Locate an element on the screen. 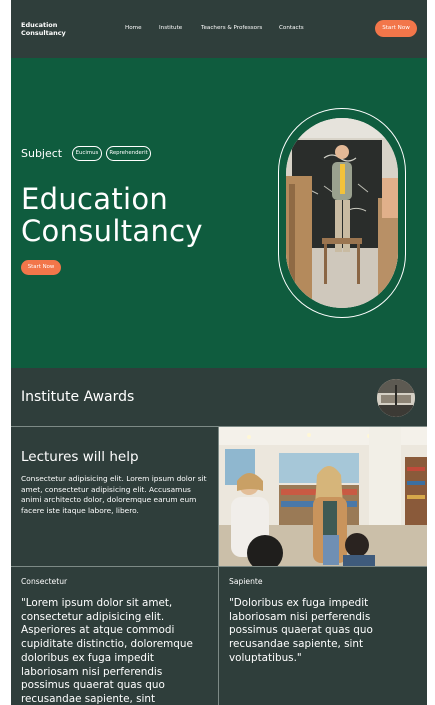  teacher-photo is located at coordinates (342, 213).